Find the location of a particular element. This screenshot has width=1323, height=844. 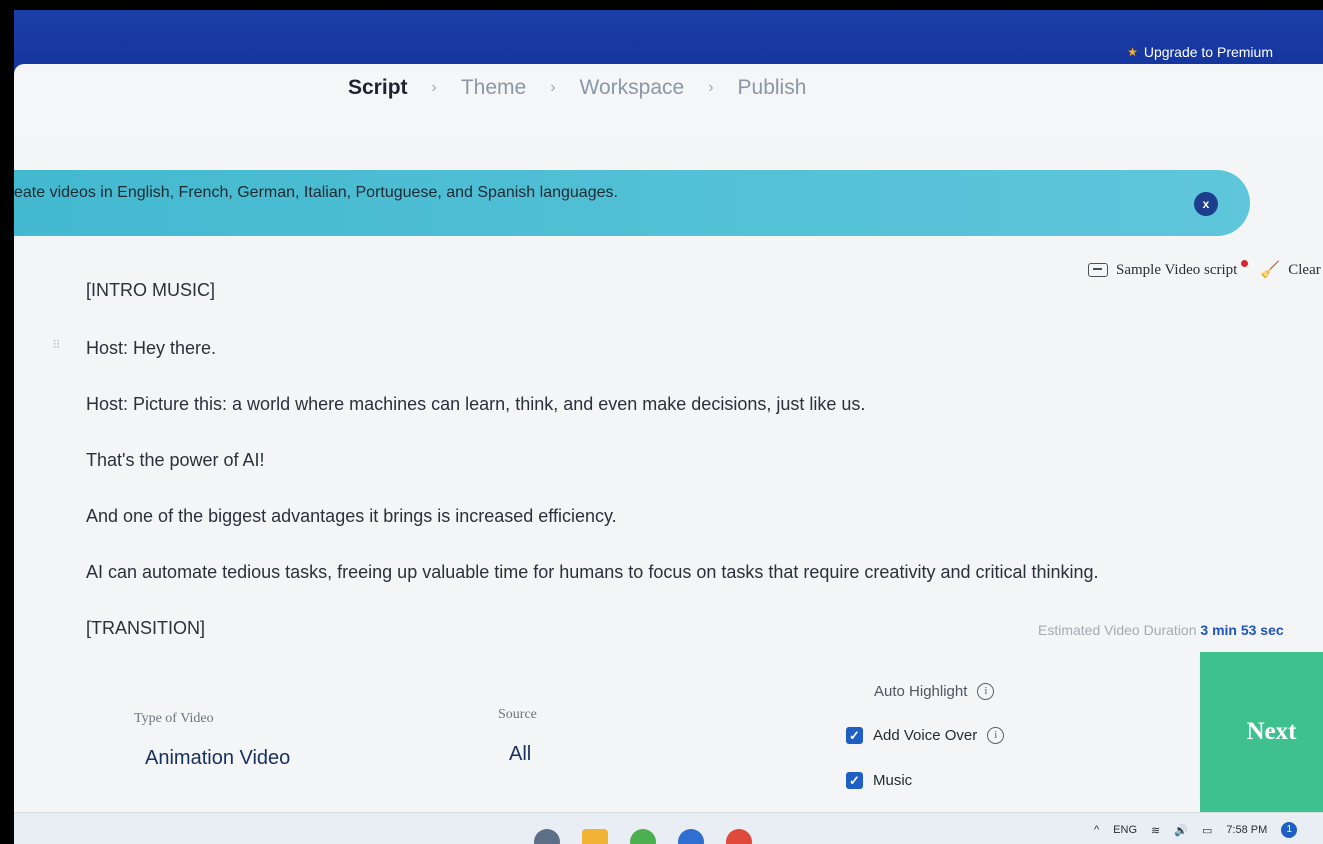

estimated-duration: Estimated Video Duration 3 min 53 sec is located at coordinates (1161, 630).